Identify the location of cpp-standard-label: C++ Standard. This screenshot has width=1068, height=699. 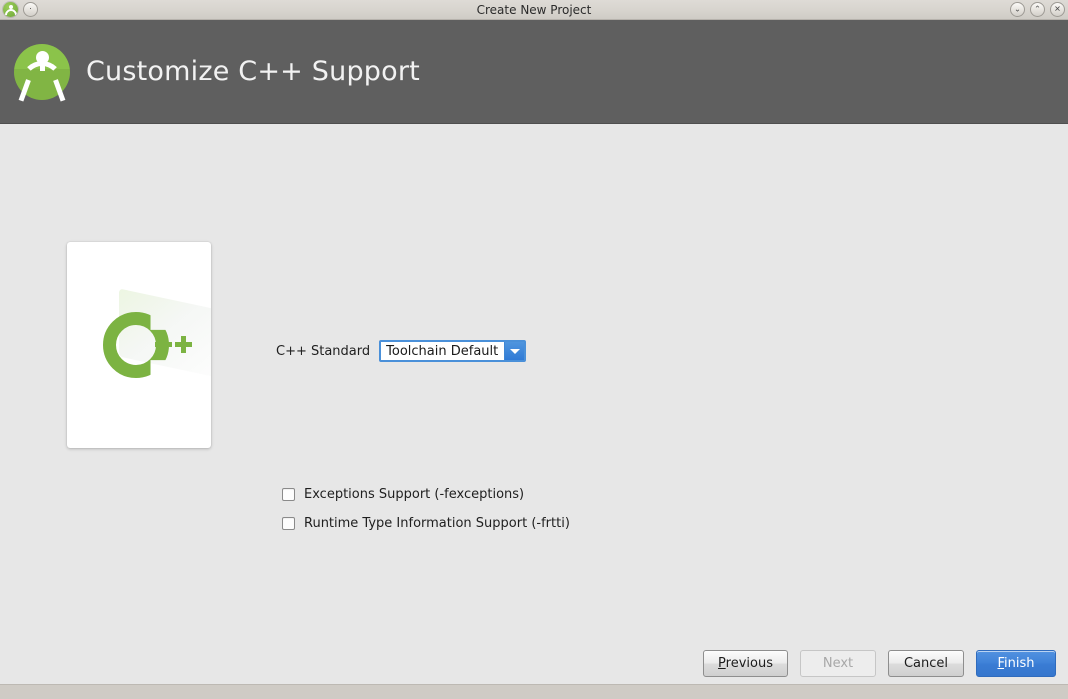
(323, 351).